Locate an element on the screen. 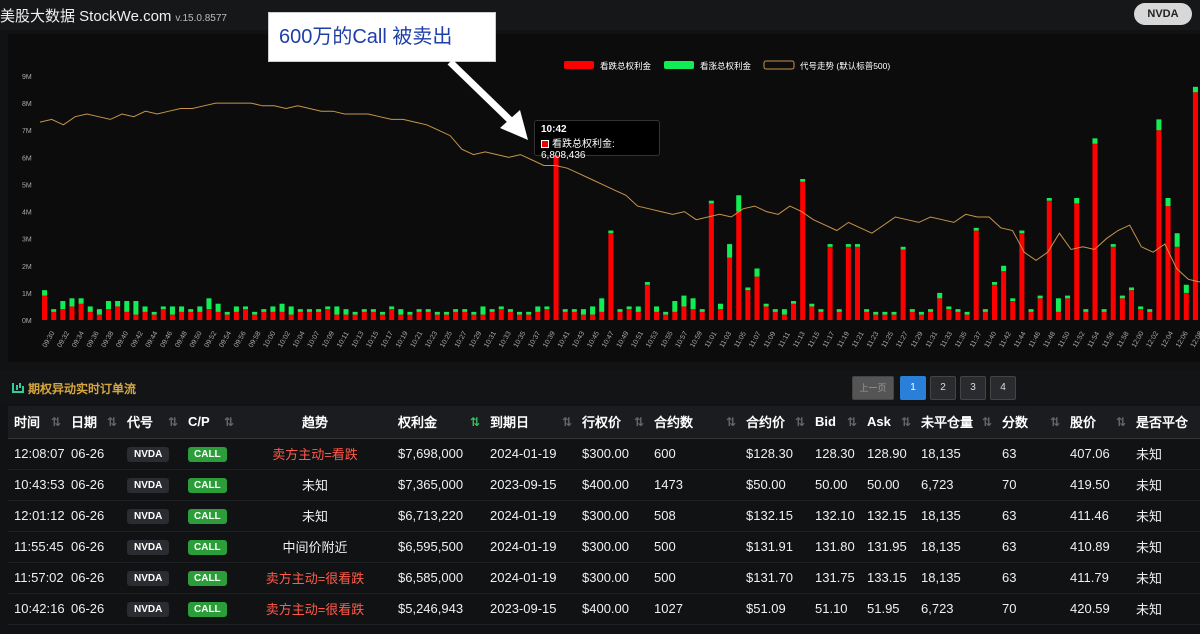 Image resolution: width=1200 pixels, height=634 pixels. annotation-callout: 600万的Call 被卖出 is located at coordinates (382, 37).